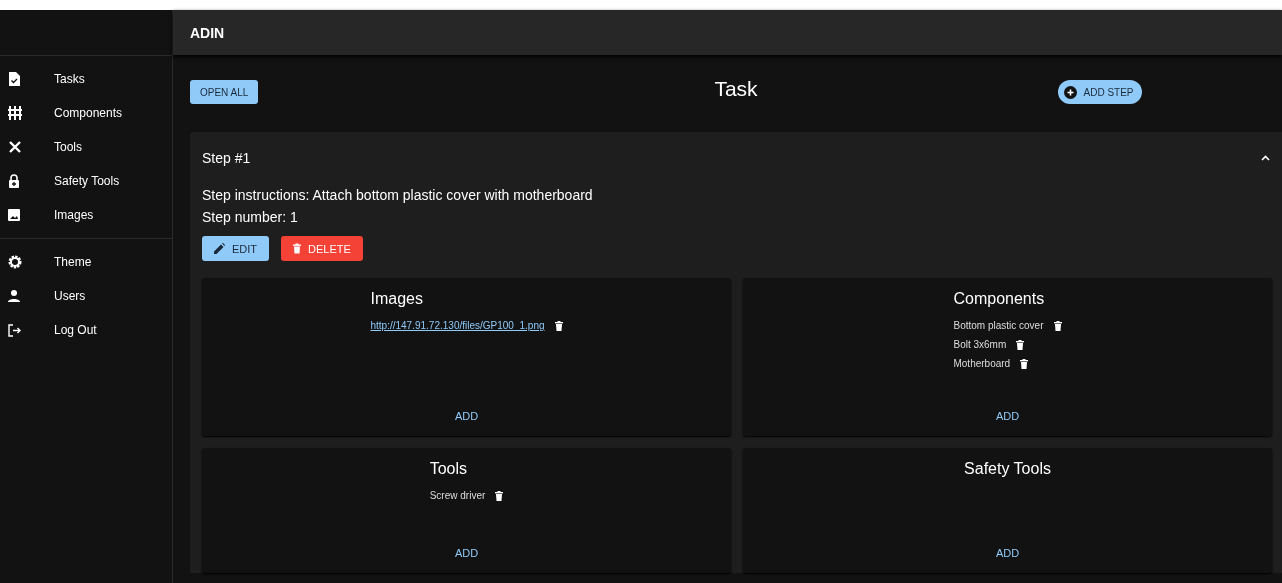 The width and height of the screenshot is (1282, 583). What do you see at coordinates (14, 79) in the screenshot?
I see `document-check-icon` at bounding box center [14, 79].